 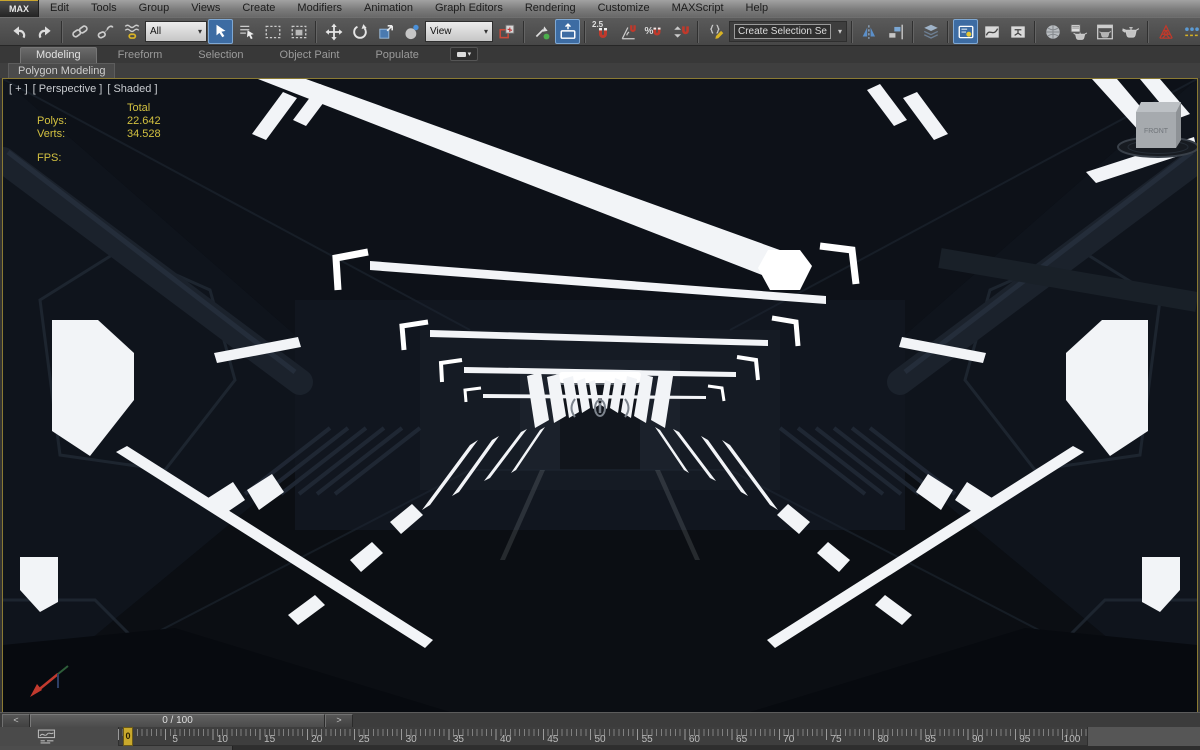 I want to click on manipulate-icon, so click(x=541, y=31).